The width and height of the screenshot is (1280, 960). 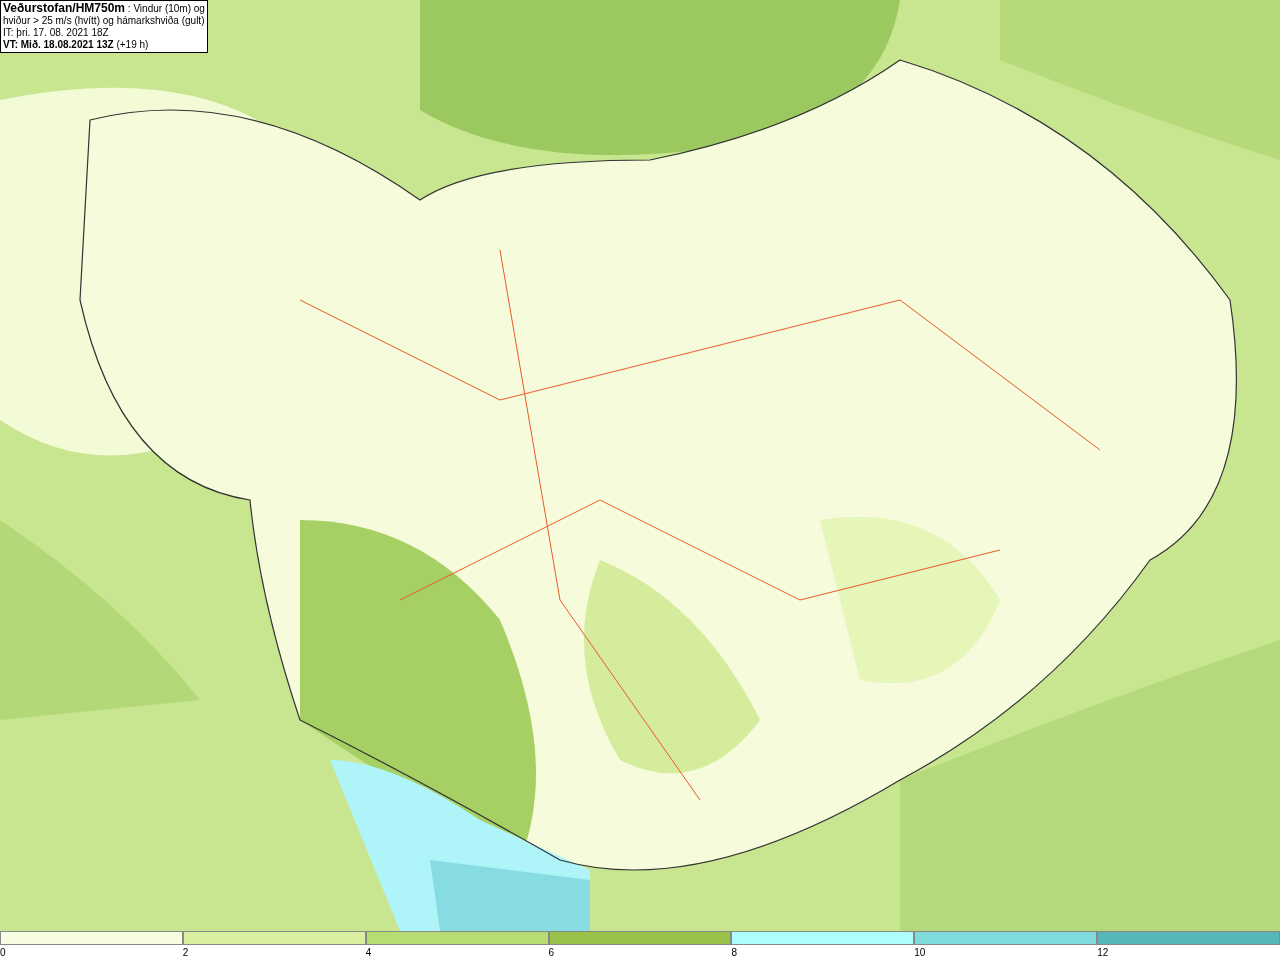 I want to click on legend-label: 6, so click(x=551, y=953).